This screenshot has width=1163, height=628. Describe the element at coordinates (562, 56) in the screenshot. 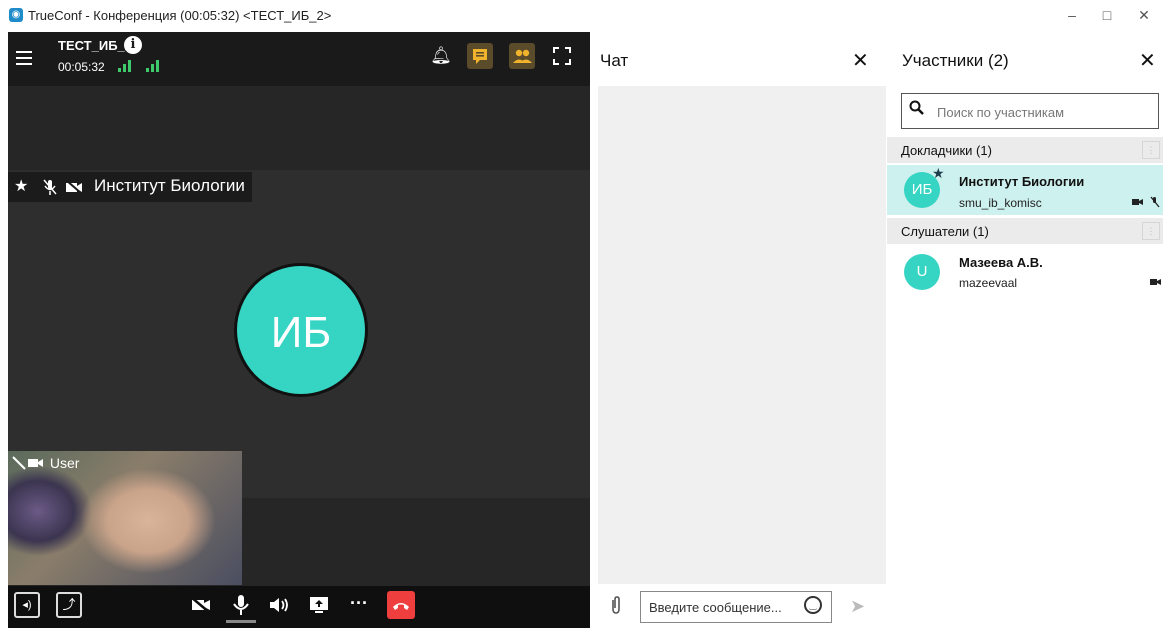

I see `fullscreen-icon` at that location.